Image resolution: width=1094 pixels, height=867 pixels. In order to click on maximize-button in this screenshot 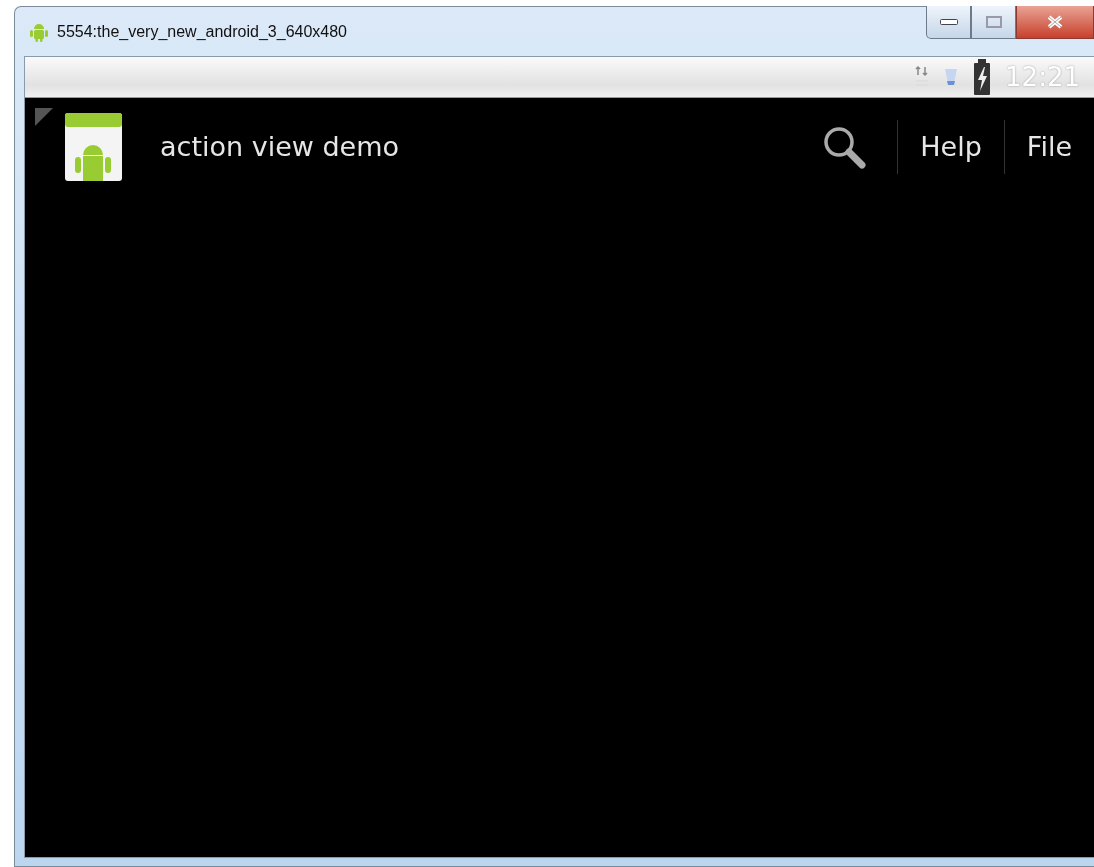, I will do `click(993, 22)`.